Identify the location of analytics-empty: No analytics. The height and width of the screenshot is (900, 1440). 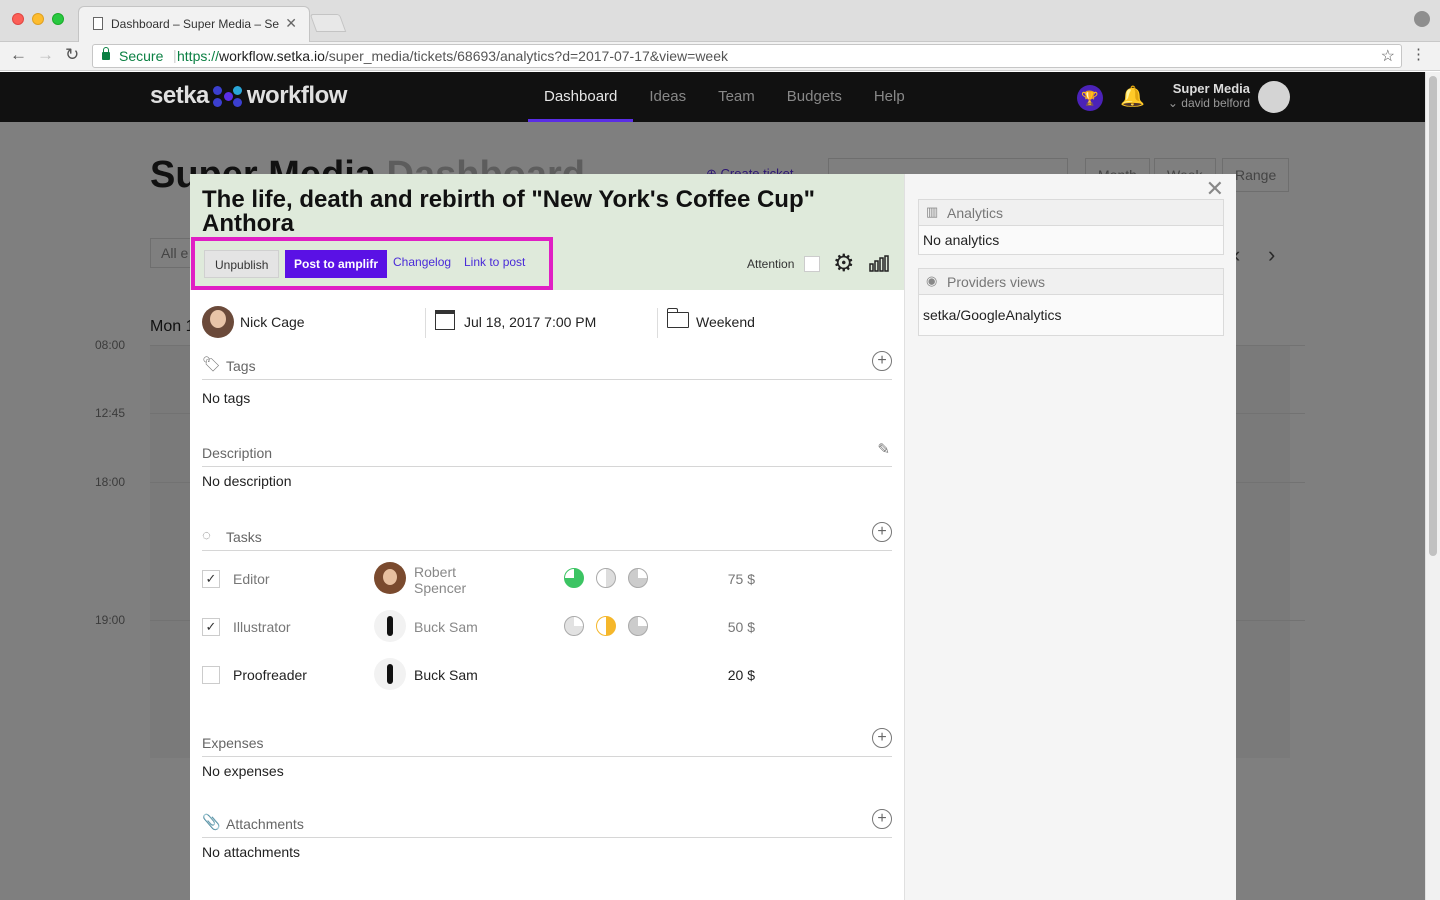
(961, 240).